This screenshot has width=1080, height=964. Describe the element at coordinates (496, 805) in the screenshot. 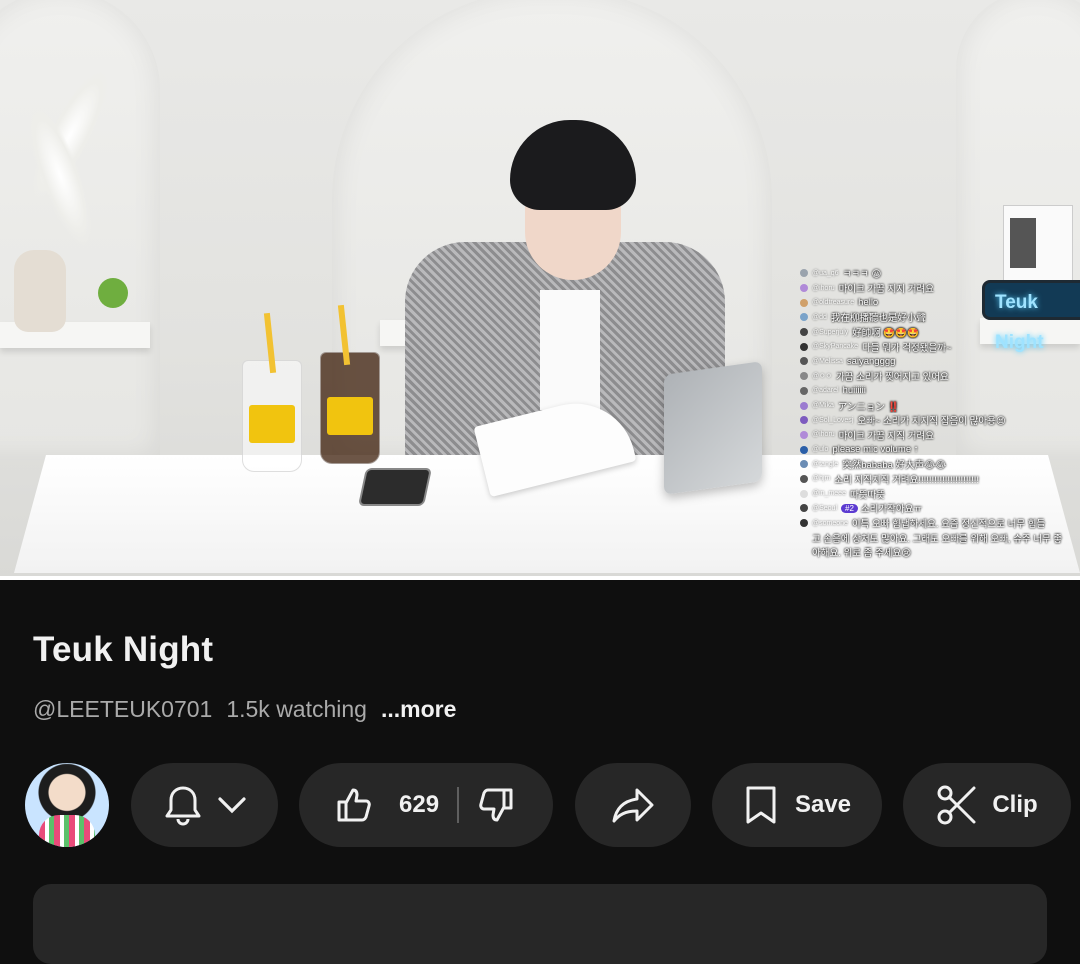

I see `thumbs-down-icon` at that location.